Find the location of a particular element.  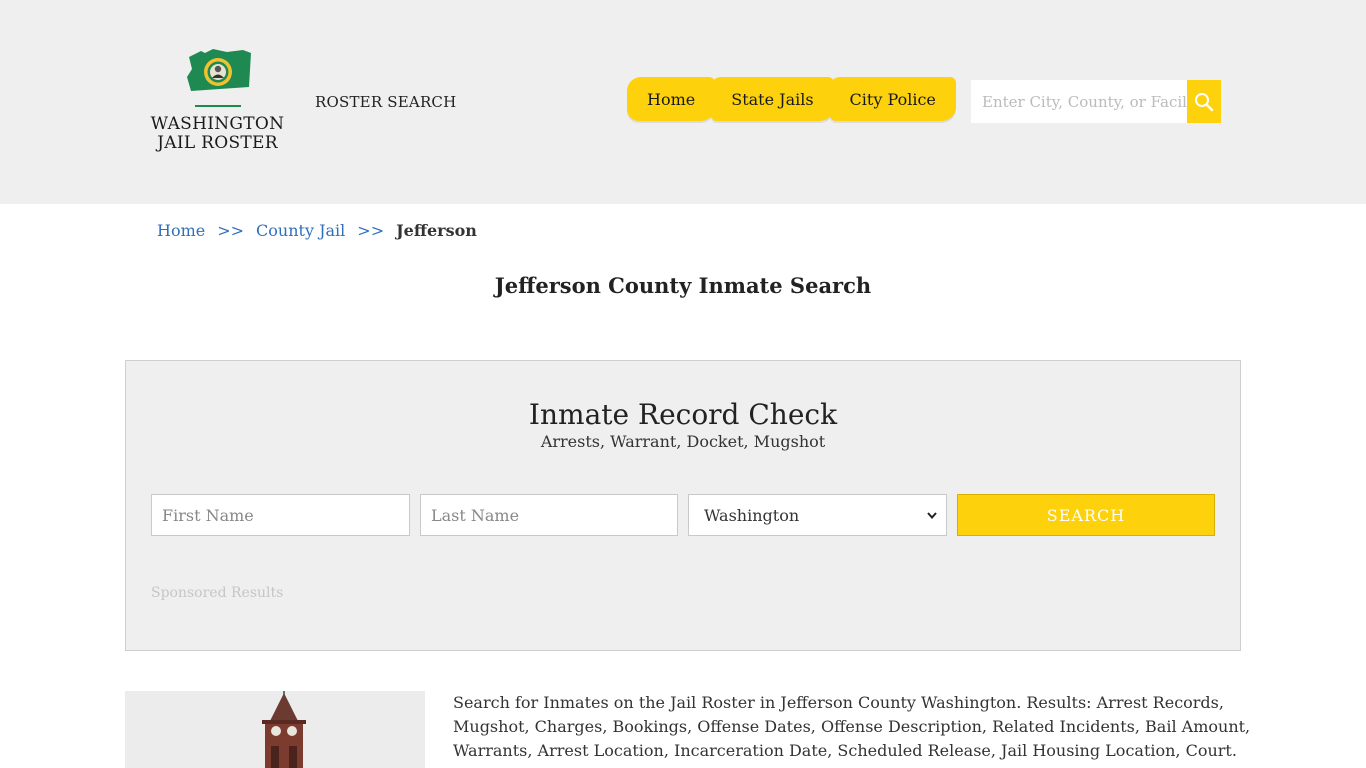

state-select: Washington is located at coordinates (817, 515).